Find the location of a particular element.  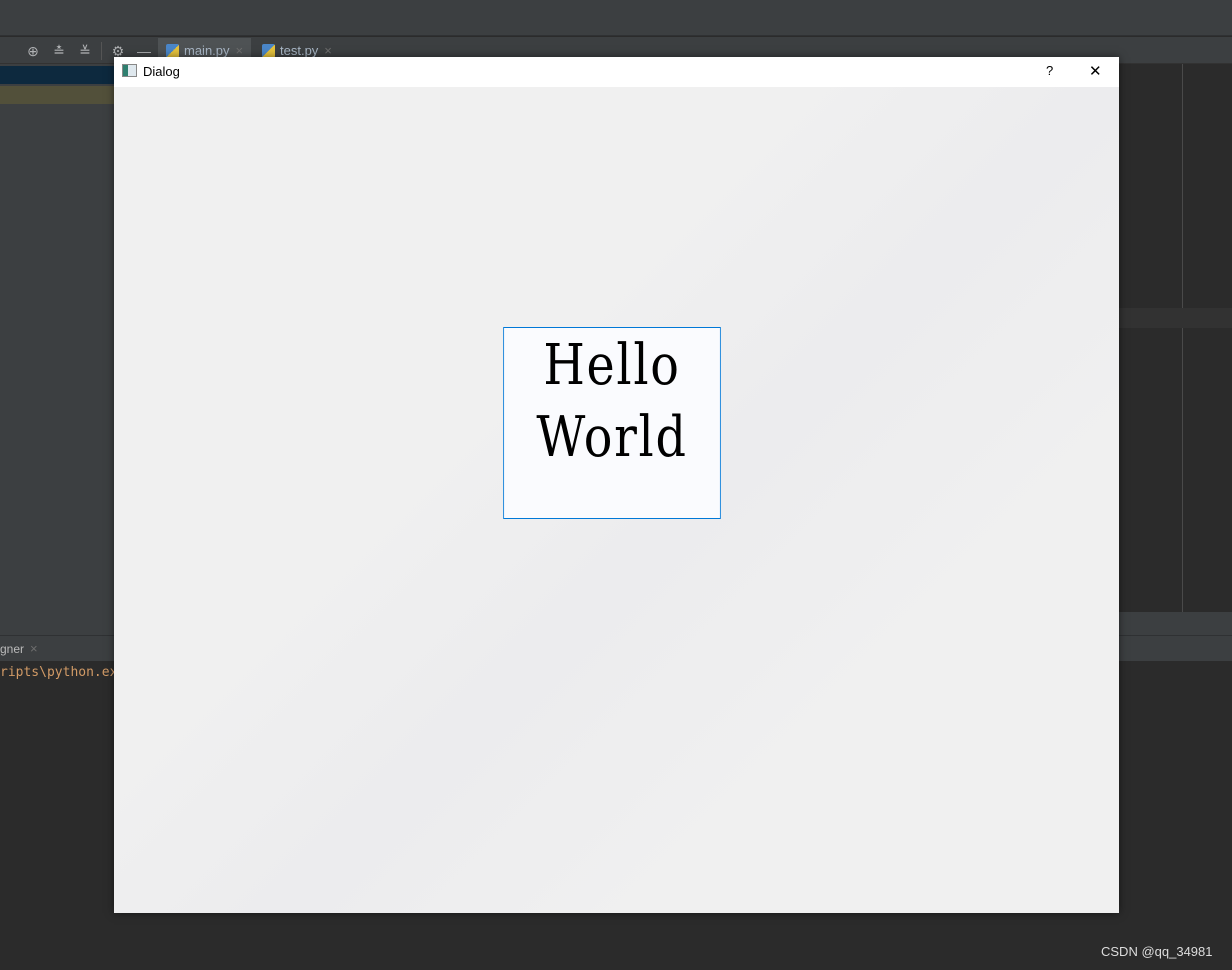

tab-label: main.py is located at coordinates (207, 50).